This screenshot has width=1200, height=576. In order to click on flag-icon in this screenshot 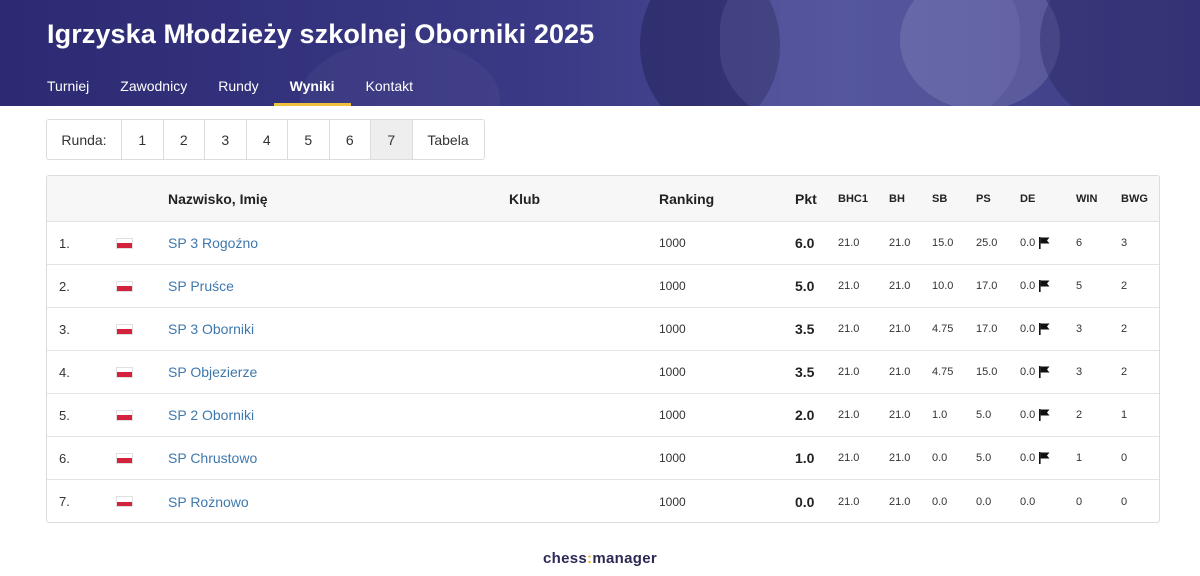, I will do `click(1044, 372)`.